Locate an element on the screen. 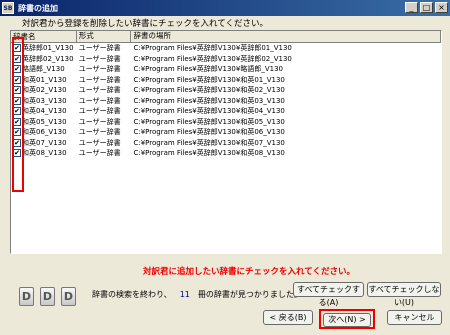 The image size is (450, 335). close-button: × is located at coordinates (441, 7).